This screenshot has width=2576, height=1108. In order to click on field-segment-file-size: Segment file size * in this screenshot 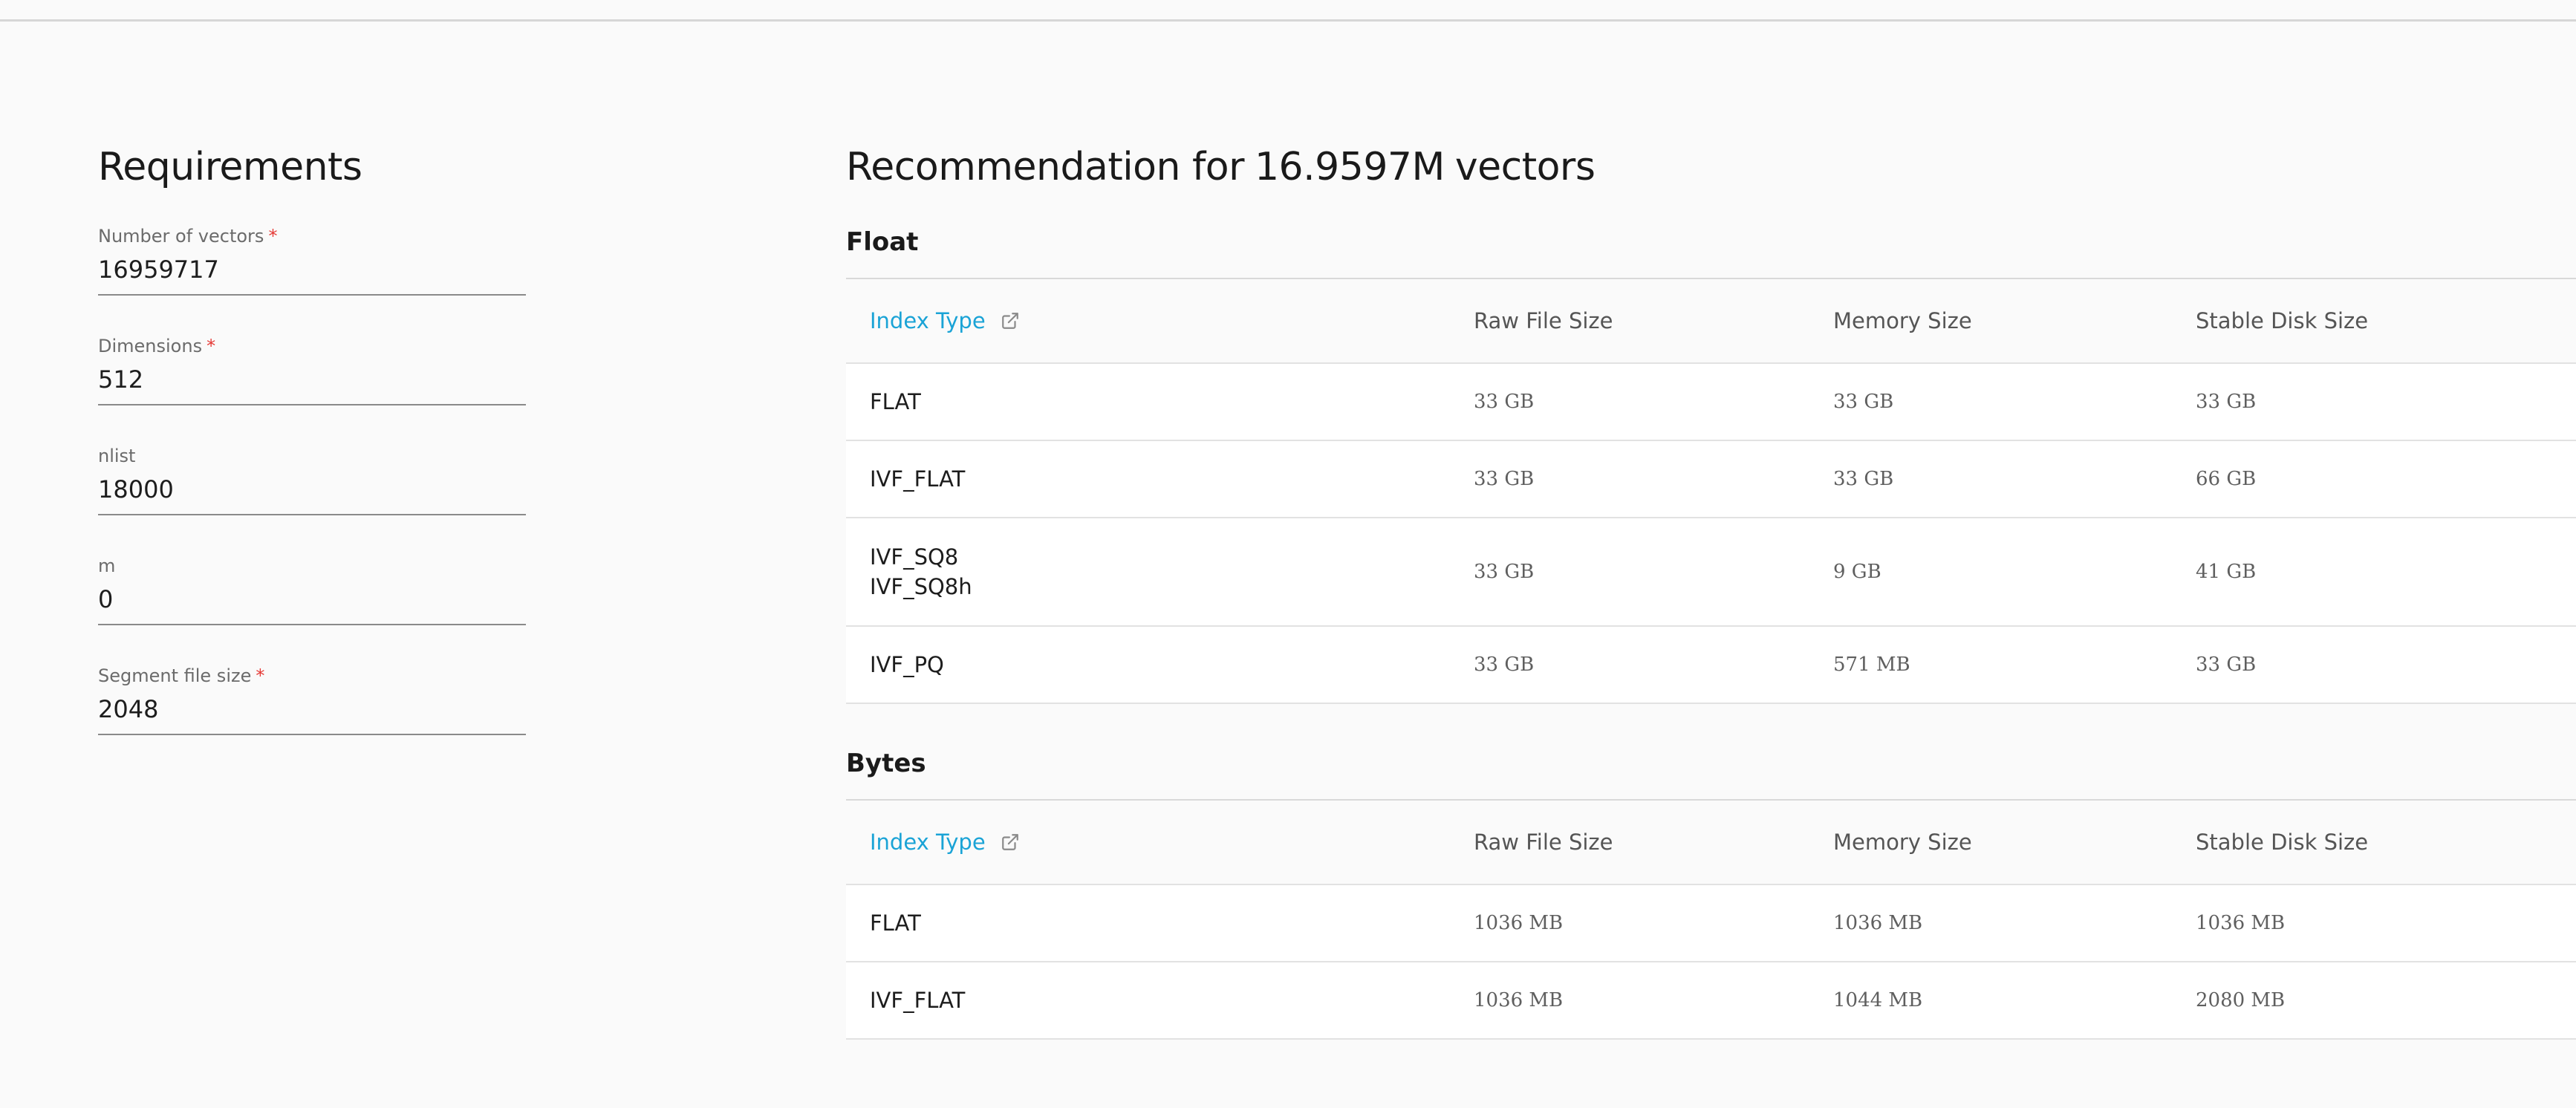, I will do `click(312, 719)`.